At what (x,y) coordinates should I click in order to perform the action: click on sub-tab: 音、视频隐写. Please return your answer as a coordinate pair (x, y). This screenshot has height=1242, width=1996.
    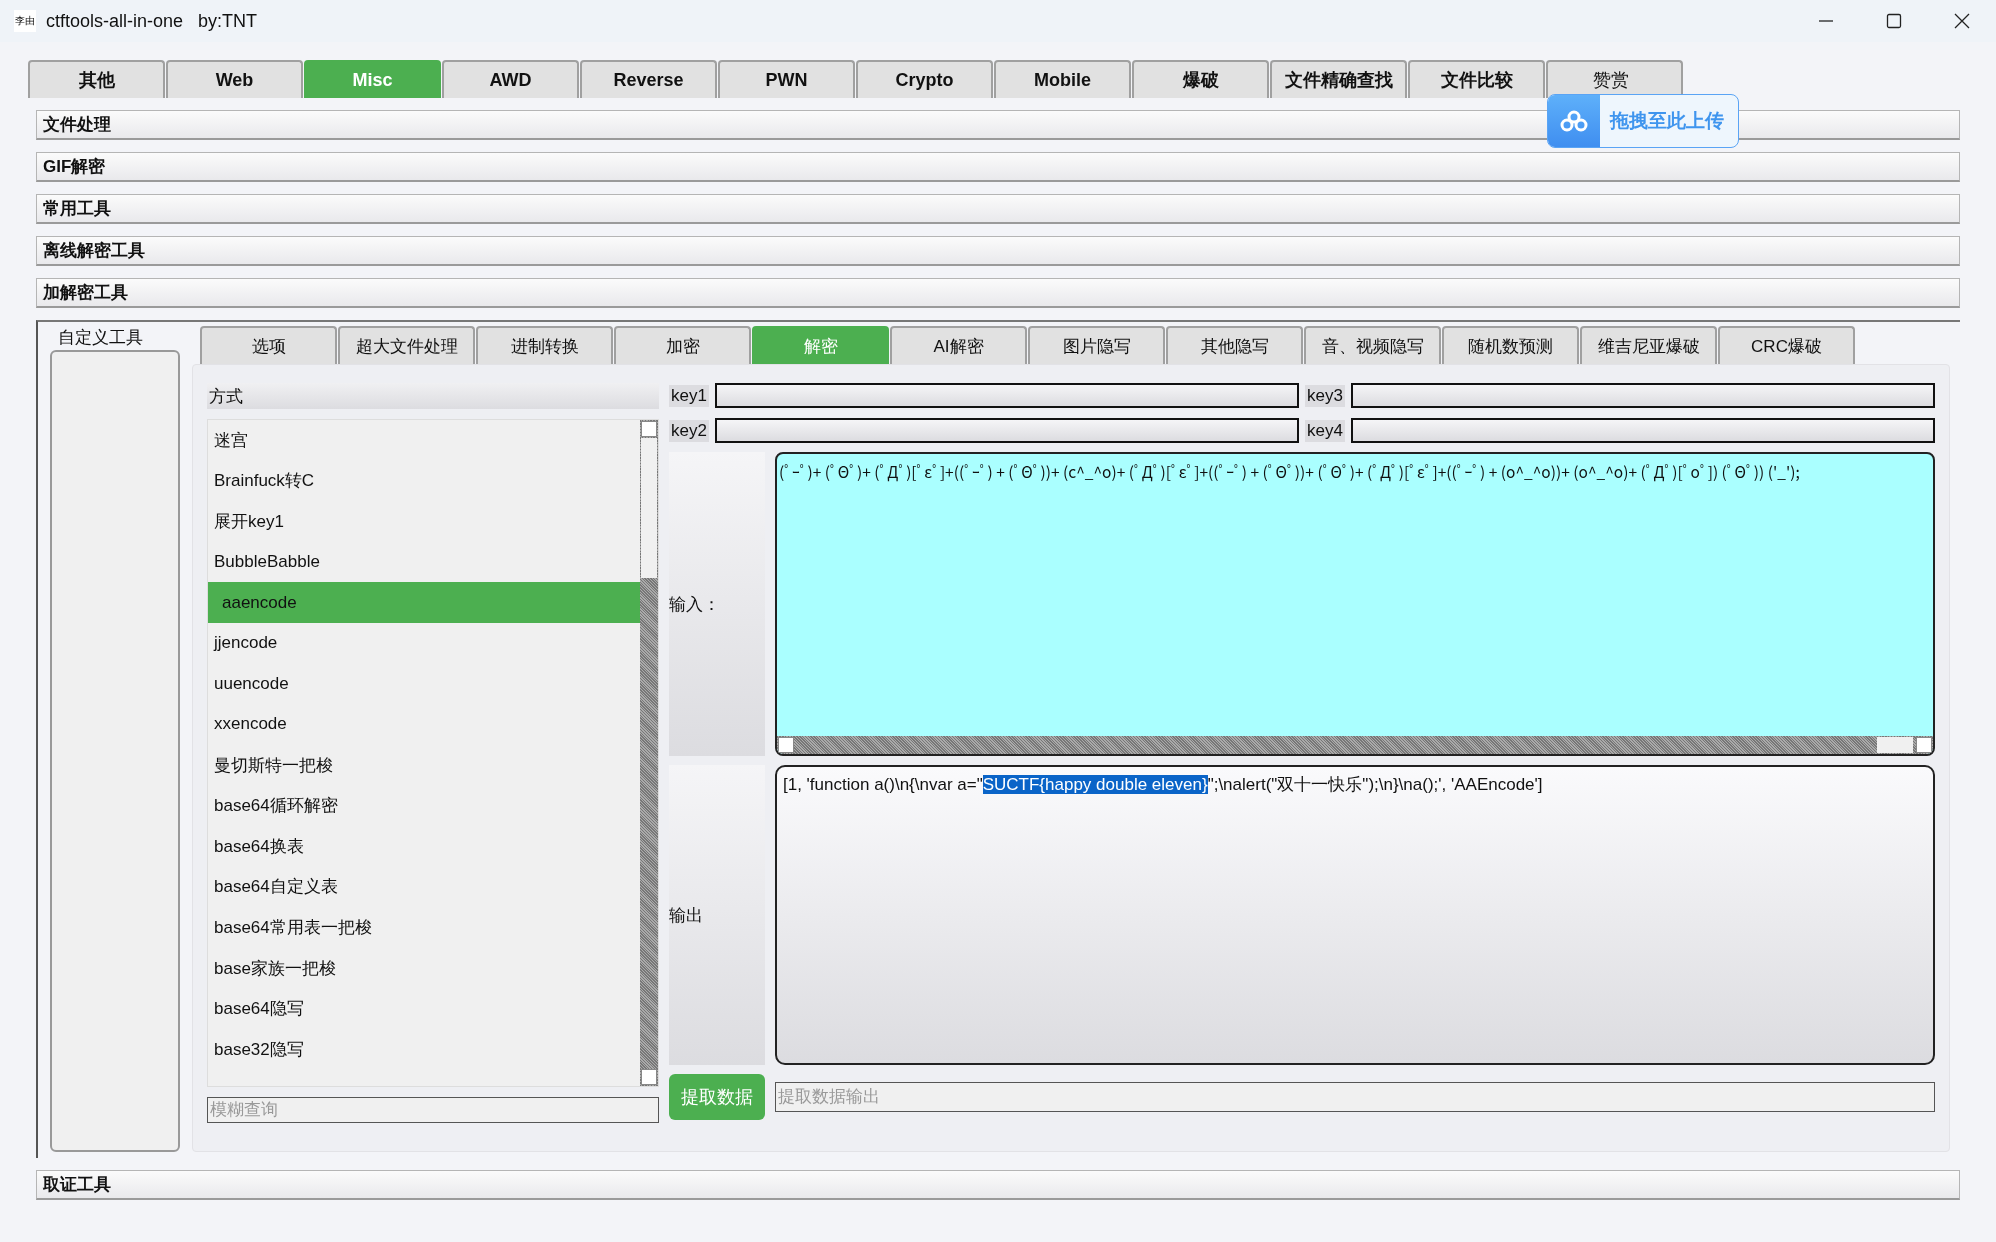
    Looking at the image, I should click on (1372, 345).